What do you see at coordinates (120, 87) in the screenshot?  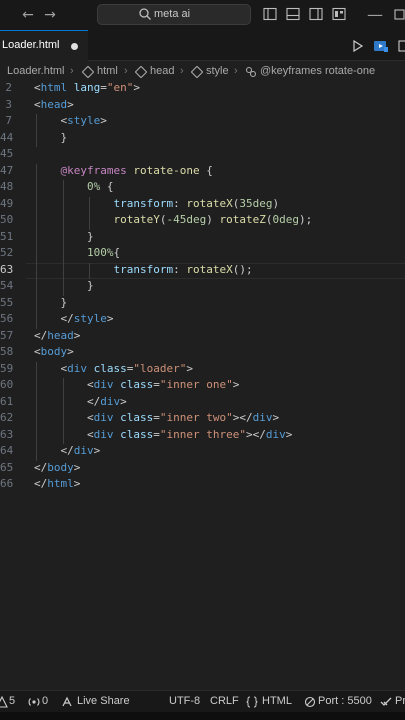 I see `code-token: "en"` at bounding box center [120, 87].